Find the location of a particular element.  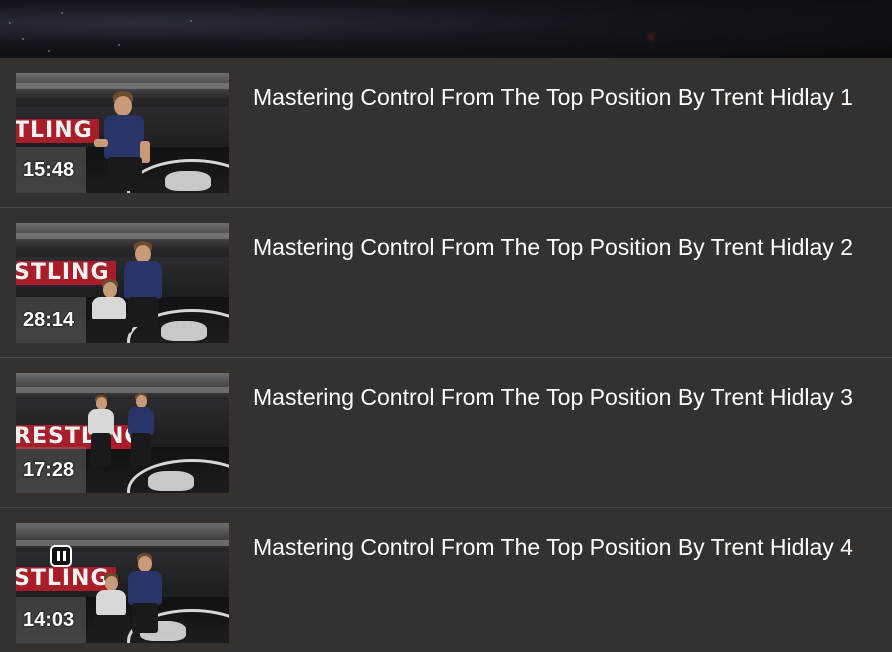

thumbnail-banner-text: TLING is located at coordinates (57, 131).